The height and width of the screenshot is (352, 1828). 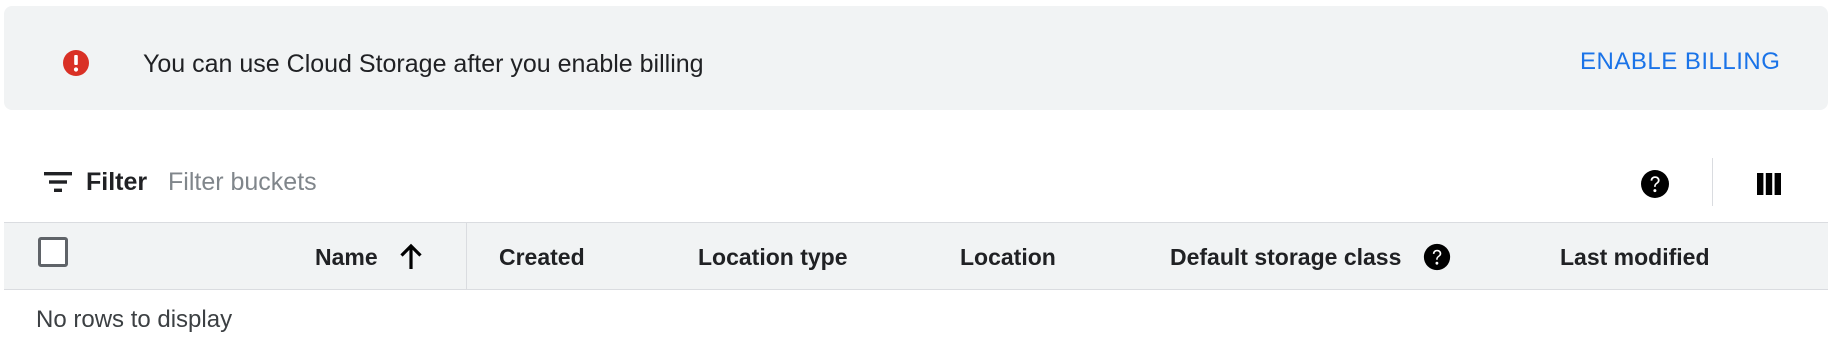 What do you see at coordinates (58, 182) in the screenshot?
I see `filter-list-icon` at bounding box center [58, 182].